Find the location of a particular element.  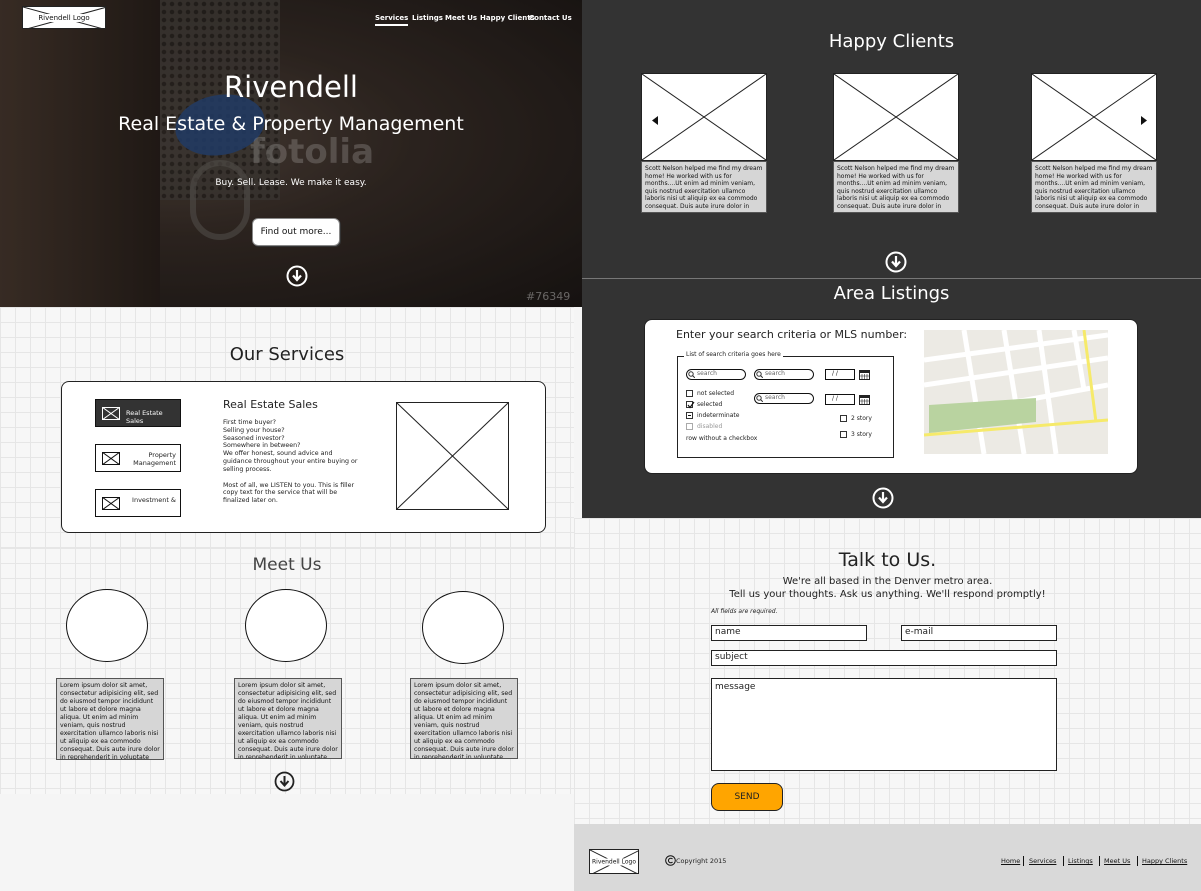

tab-real-estate-sales: Real Estate Sales is located at coordinates (138, 413).